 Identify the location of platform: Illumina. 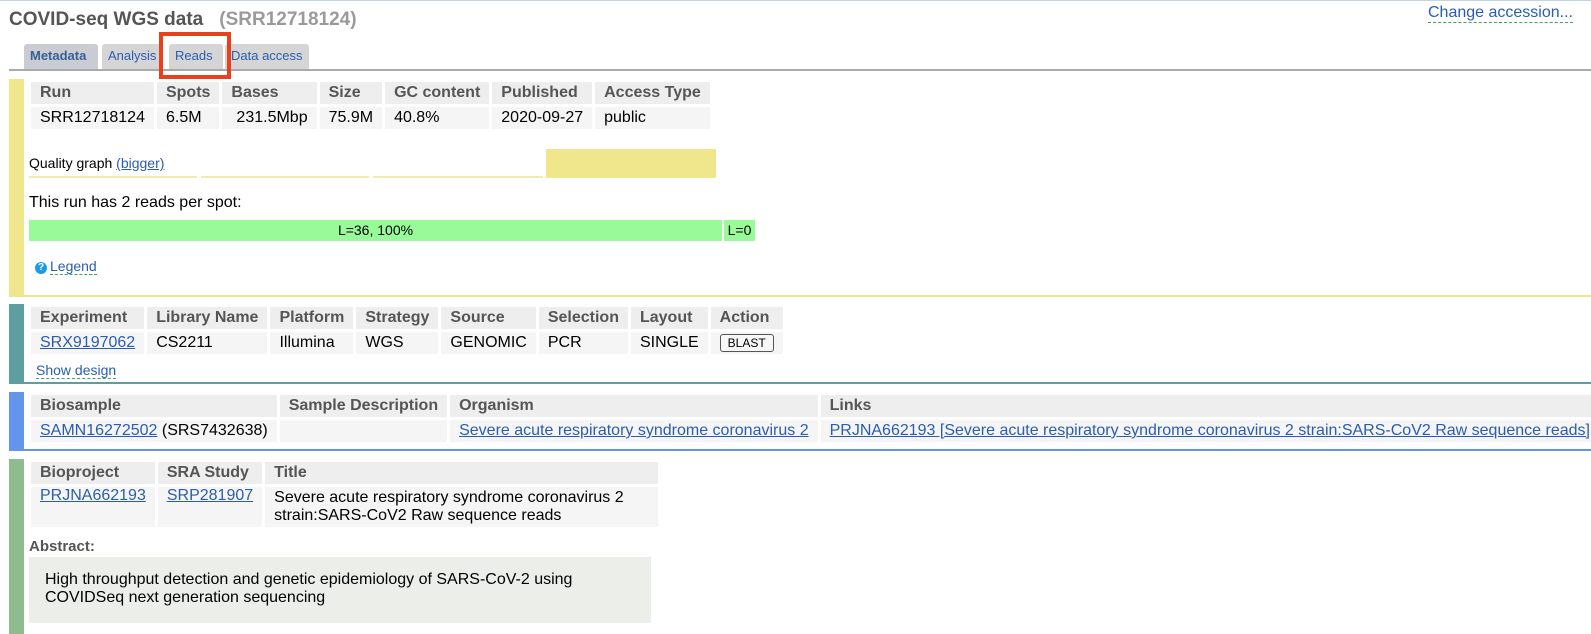
(312, 343).